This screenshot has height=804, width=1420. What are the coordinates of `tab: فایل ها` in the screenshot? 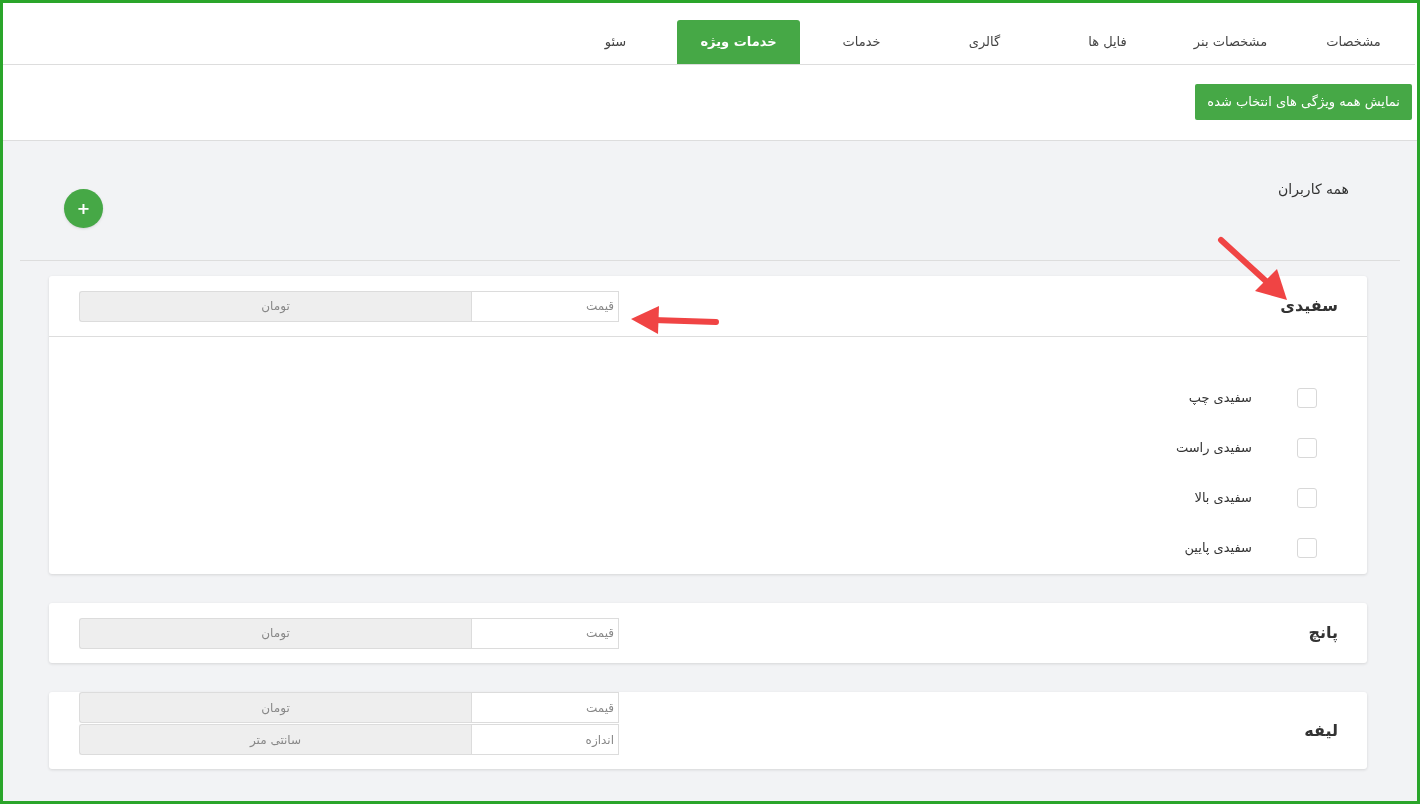 It's located at (1107, 42).